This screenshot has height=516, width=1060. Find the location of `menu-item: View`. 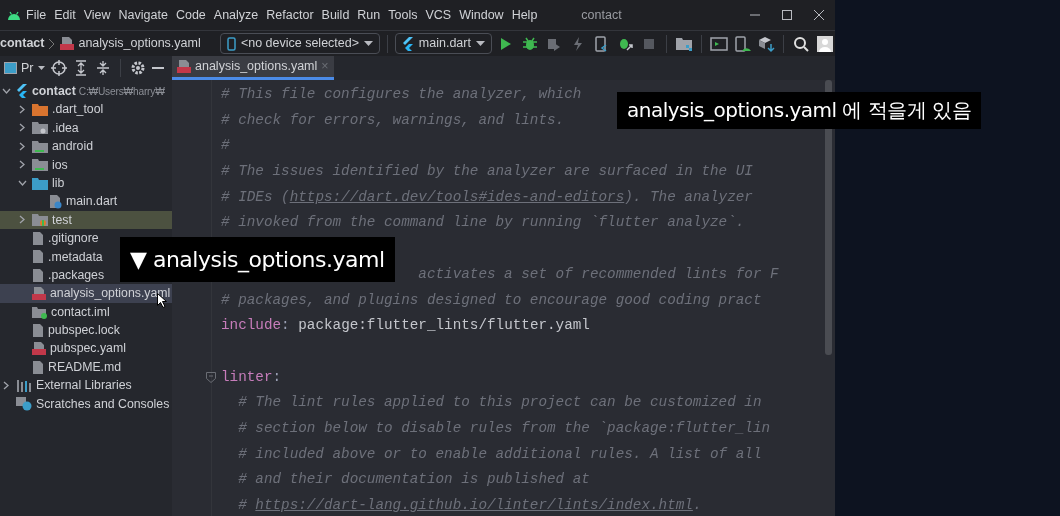

menu-item: View is located at coordinates (97, 15).